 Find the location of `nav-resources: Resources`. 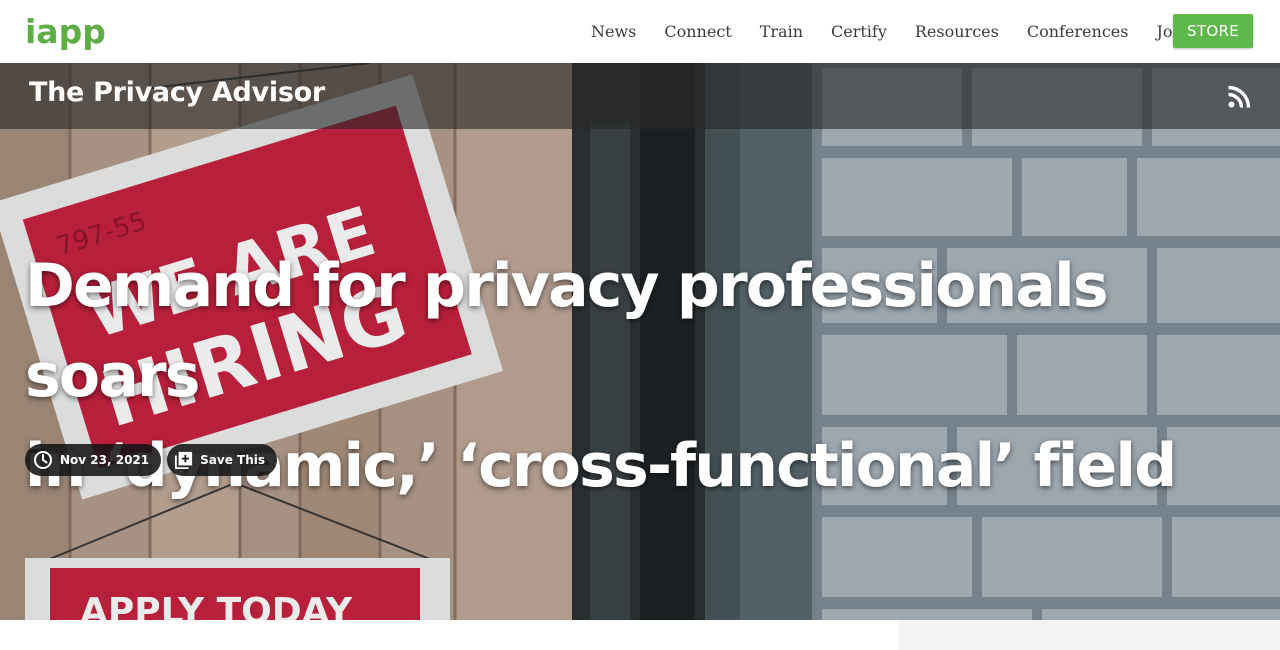

nav-resources: Resources is located at coordinates (957, 31).